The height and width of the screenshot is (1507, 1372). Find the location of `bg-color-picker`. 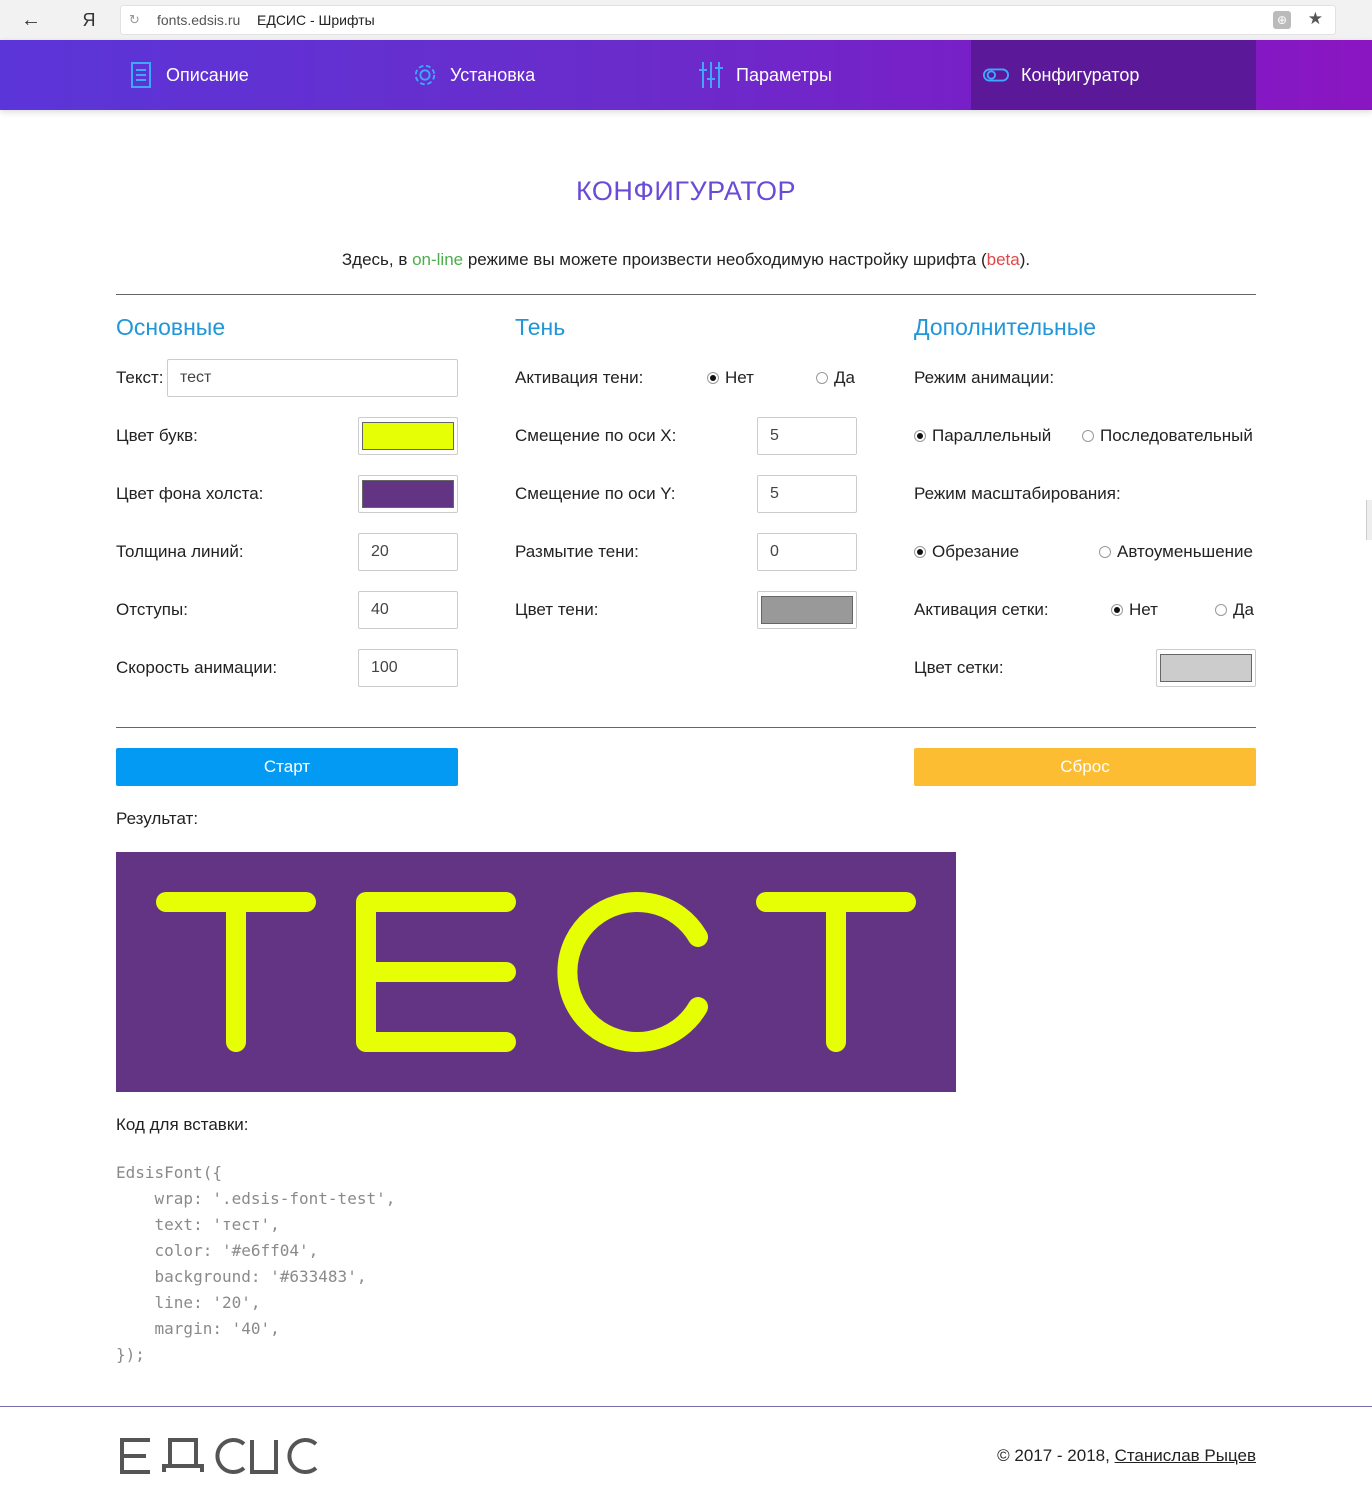

bg-color-picker is located at coordinates (408, 494).